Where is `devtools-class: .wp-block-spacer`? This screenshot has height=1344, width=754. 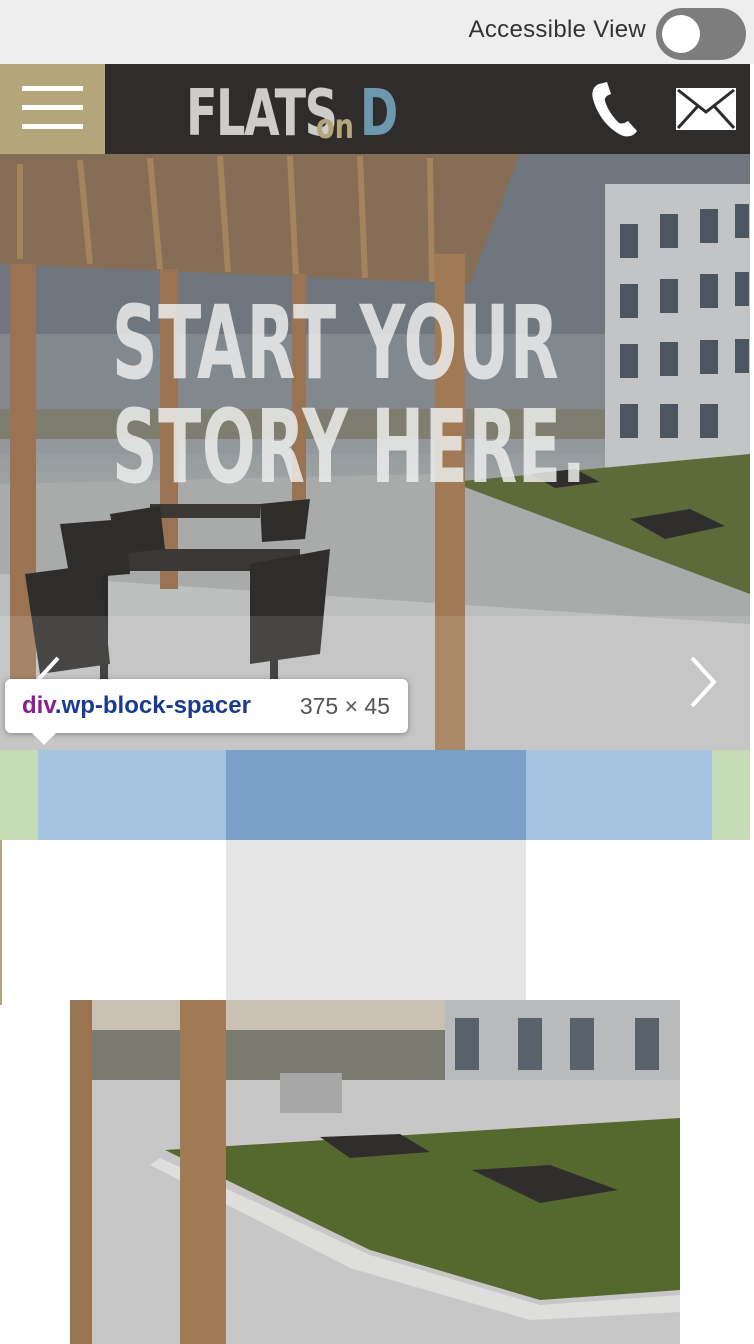 devtools-class: .wp-block-spacer is located at coordinates (152, 705).